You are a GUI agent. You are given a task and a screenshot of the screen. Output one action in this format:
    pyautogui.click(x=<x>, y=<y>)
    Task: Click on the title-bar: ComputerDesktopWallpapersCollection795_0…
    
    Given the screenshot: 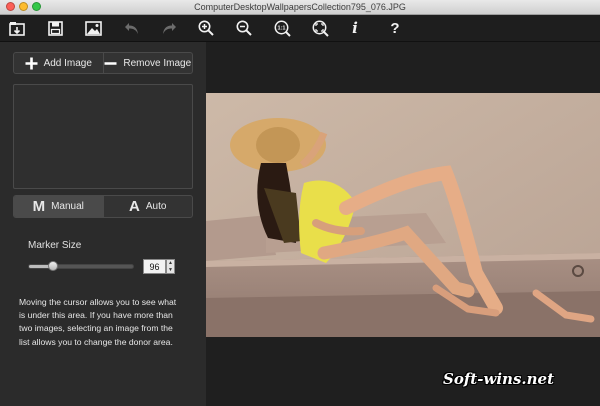 What is the action you would take?
    pyautogui.click(x=300, y=7)
    